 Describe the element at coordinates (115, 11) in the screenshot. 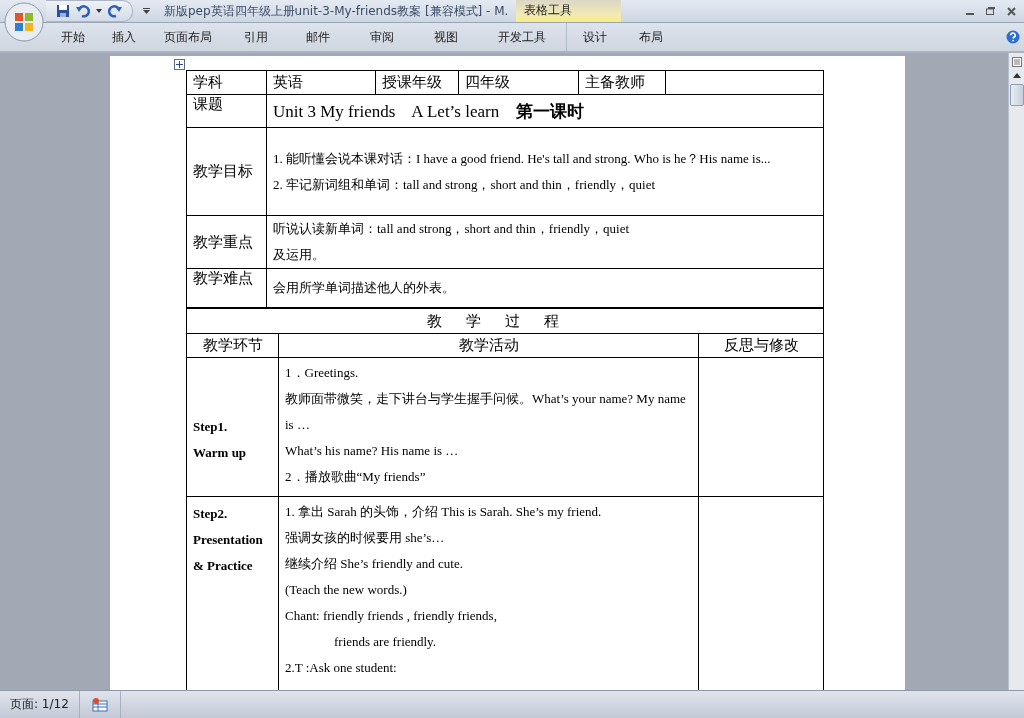

I see `redo-icon` at that location.